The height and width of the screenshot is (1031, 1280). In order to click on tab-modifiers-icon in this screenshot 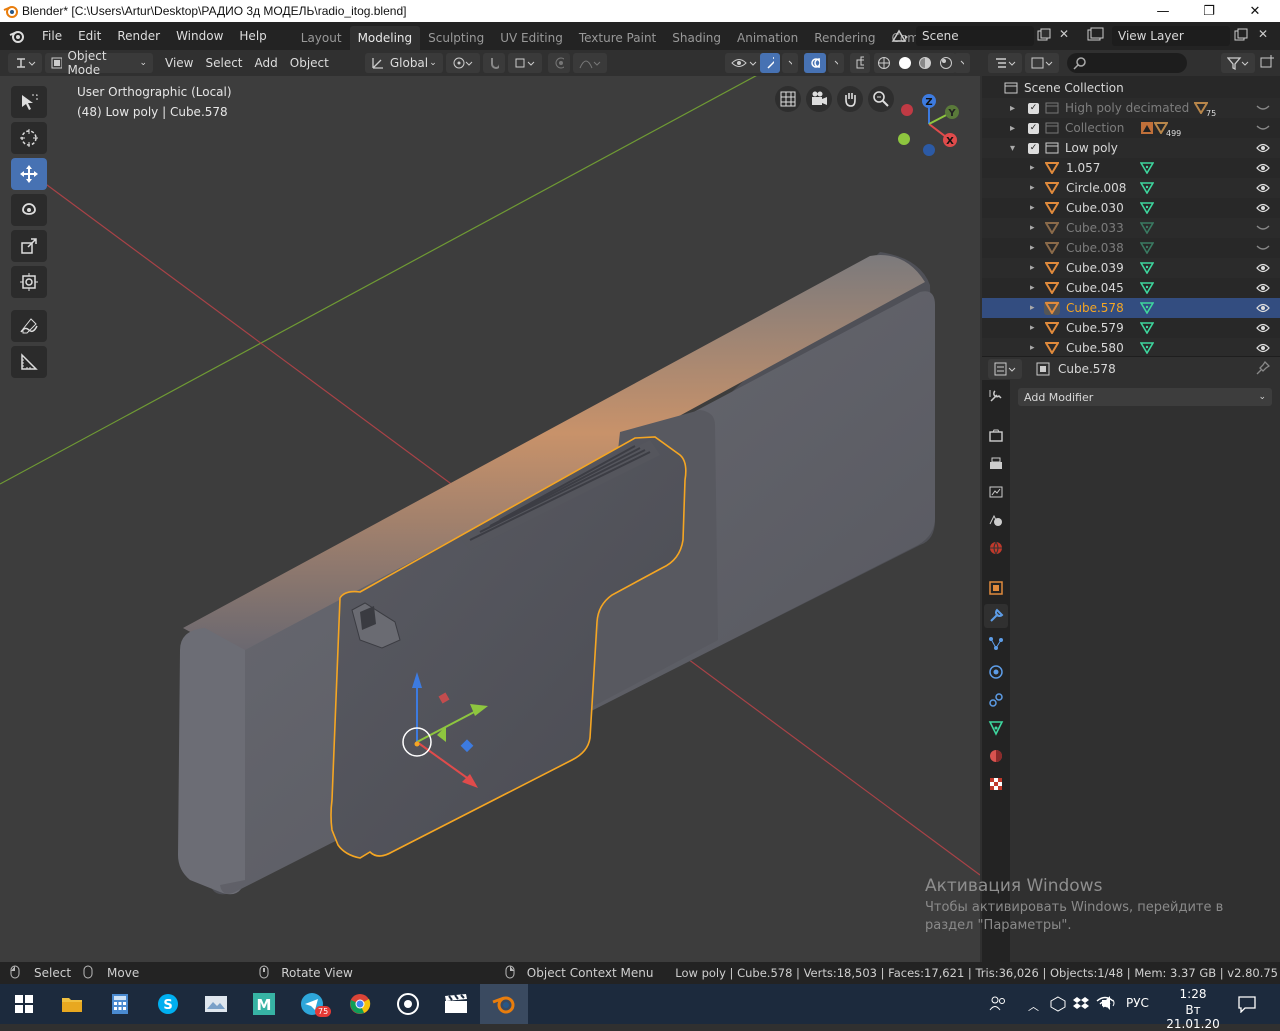, I will do `click(996, 616)`.